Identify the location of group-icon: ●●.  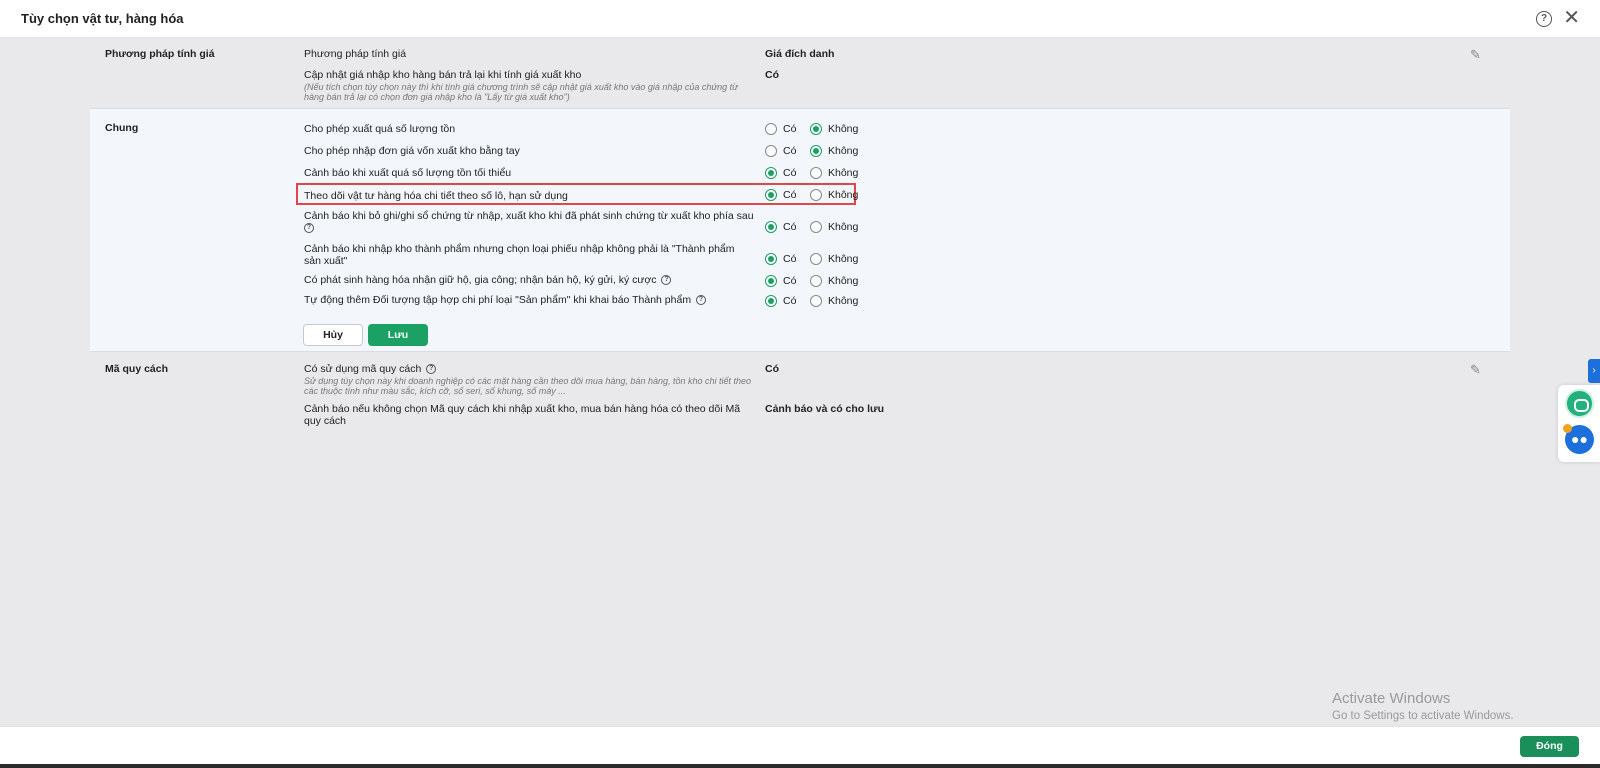
(1578, 439).